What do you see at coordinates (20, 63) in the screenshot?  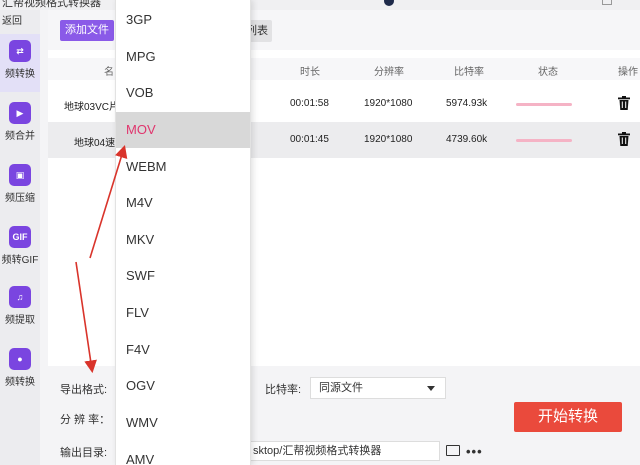 I see `sidebar-item-video-convert: ⇄ 频转换` at bounding box center [20, 63].